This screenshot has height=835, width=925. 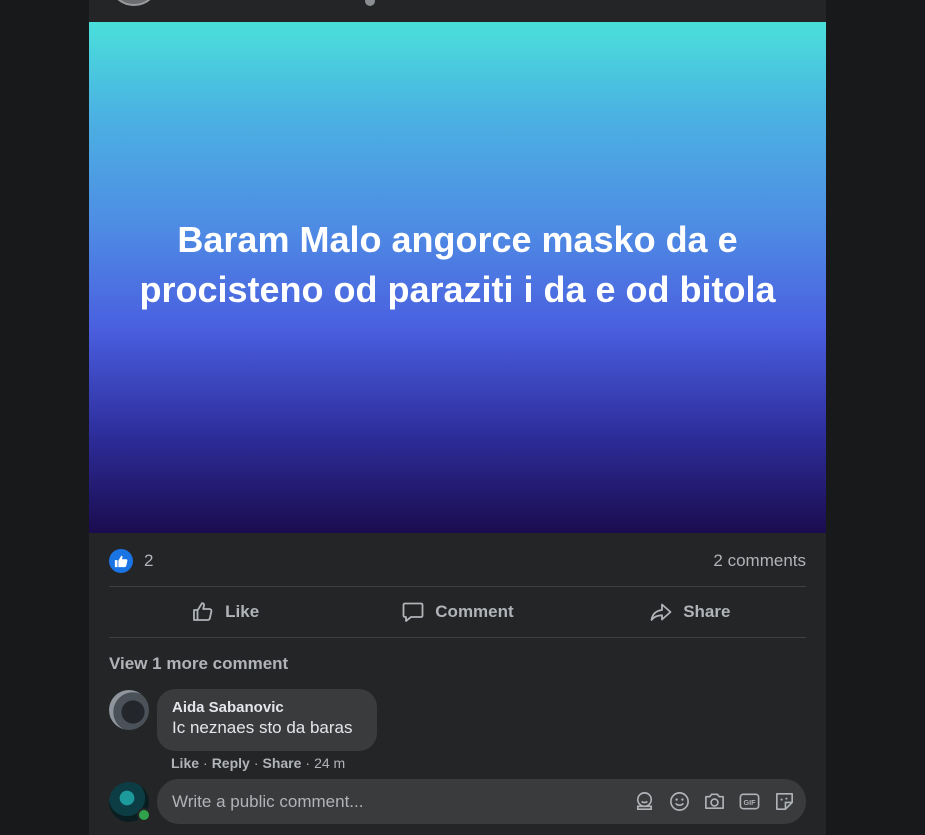 I want to click on comment-input: Write a public comment... GIF, so click(x=481, y=801).